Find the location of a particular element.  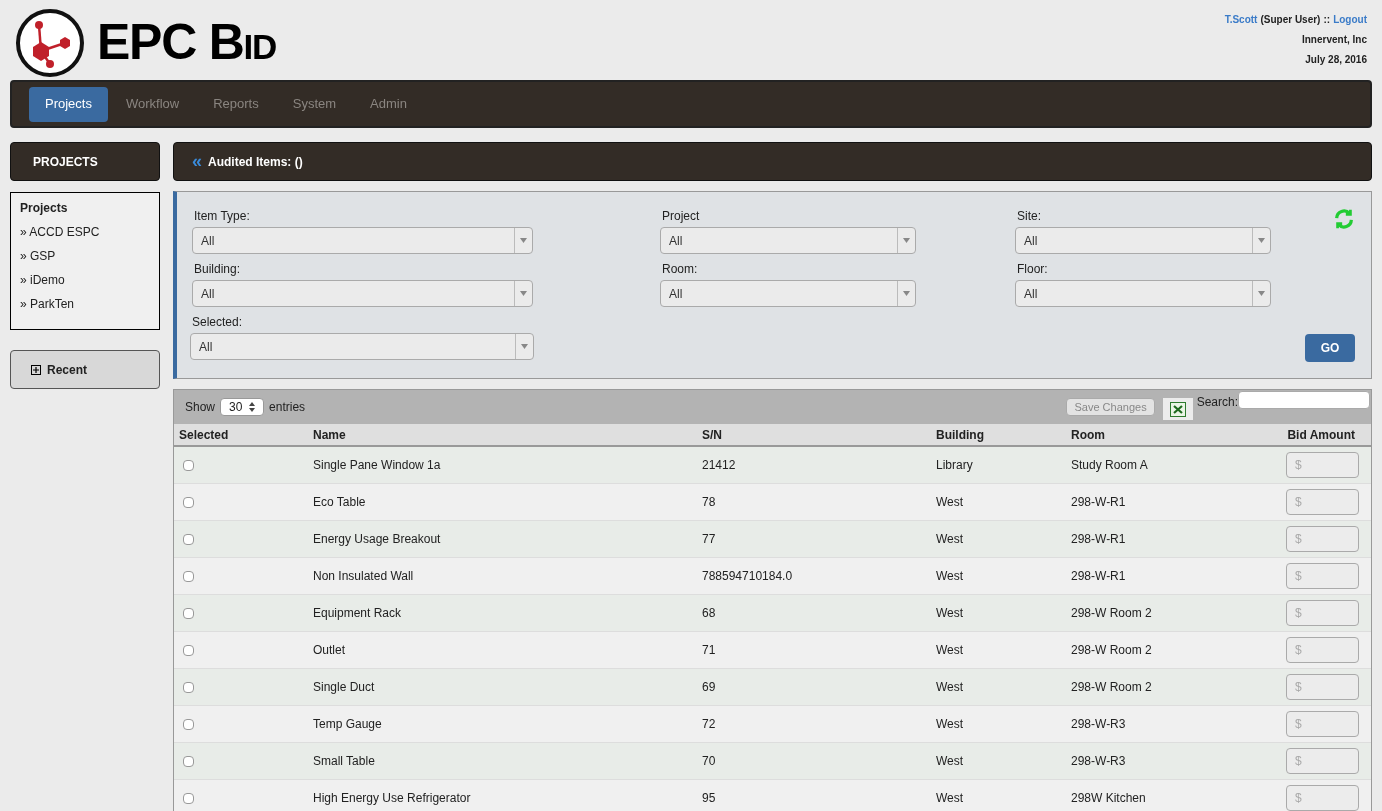

search-field is located at coordinates (1304, 400).